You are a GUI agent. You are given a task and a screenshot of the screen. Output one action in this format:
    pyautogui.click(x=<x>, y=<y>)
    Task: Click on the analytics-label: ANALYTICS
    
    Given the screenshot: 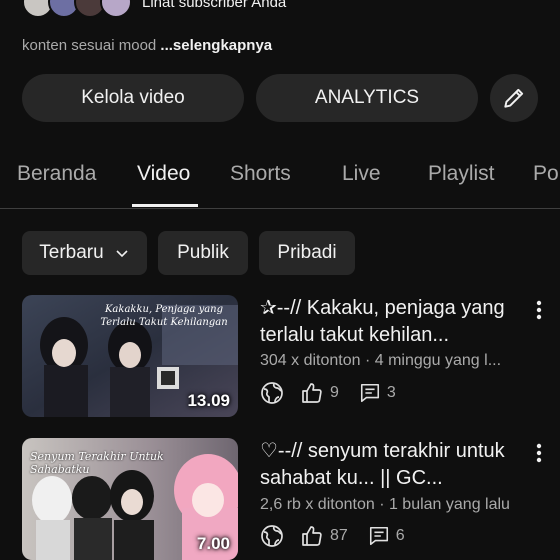 What is the action you would take?
    pyautogui.click(x=367, y=97)
    